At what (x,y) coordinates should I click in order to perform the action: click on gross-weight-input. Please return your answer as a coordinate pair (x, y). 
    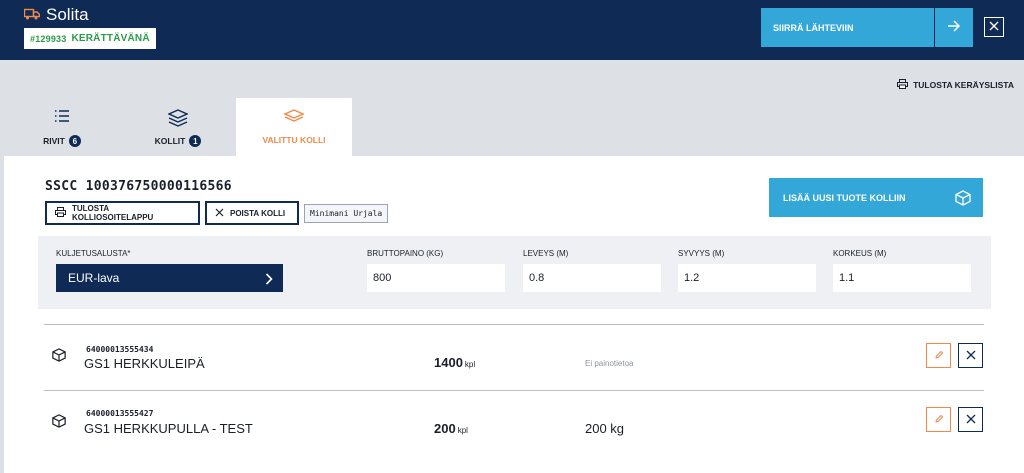
    Looking at the image, I should click on (436, 278).